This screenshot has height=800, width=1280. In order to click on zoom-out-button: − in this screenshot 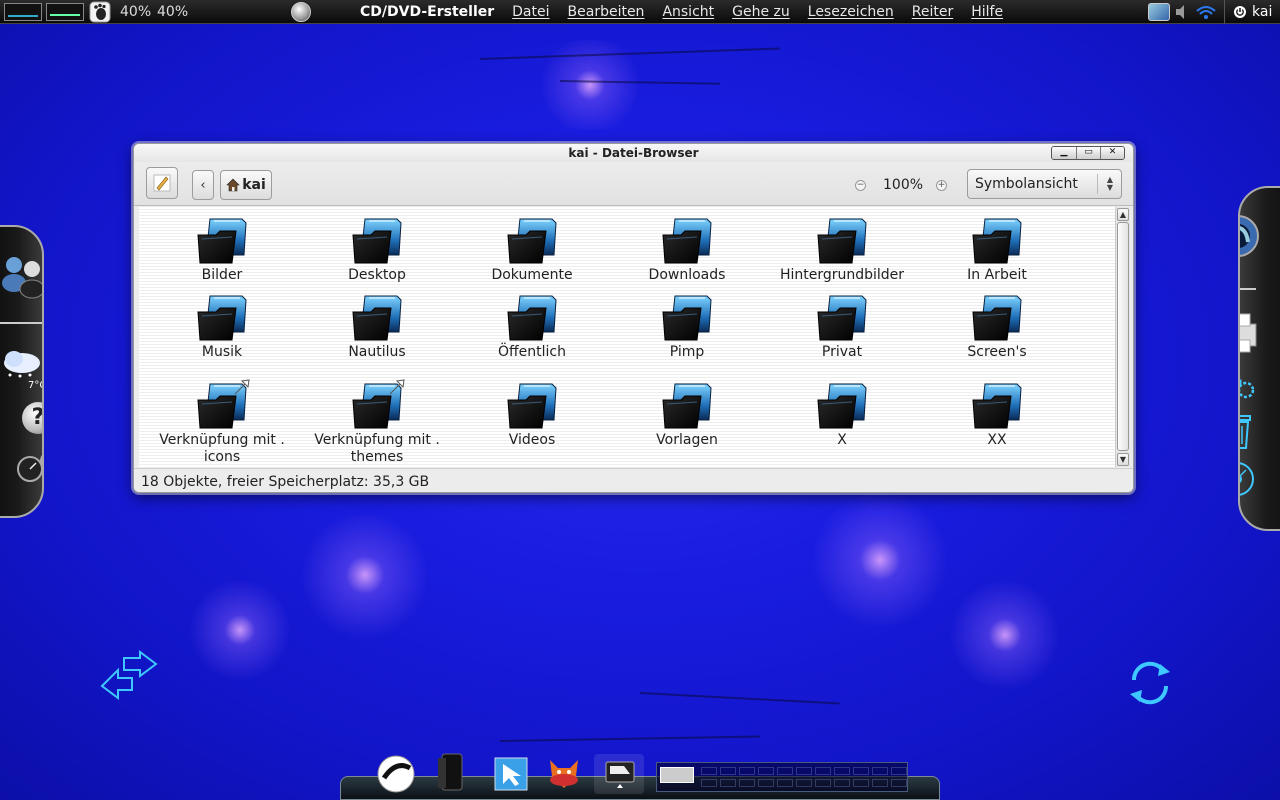, I will do `click(860, 185)`.